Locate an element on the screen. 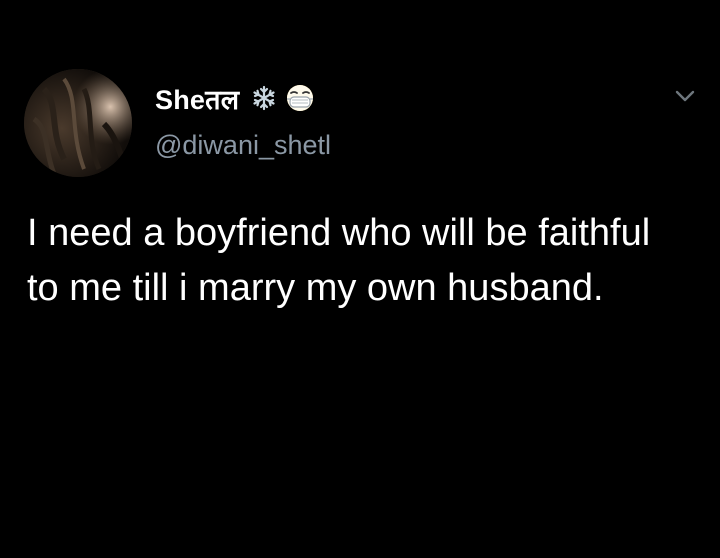 This screenshot has height=558, width=720. tweet-header: Sheतल @diwani_shetl is located at coordinates (243, 120).